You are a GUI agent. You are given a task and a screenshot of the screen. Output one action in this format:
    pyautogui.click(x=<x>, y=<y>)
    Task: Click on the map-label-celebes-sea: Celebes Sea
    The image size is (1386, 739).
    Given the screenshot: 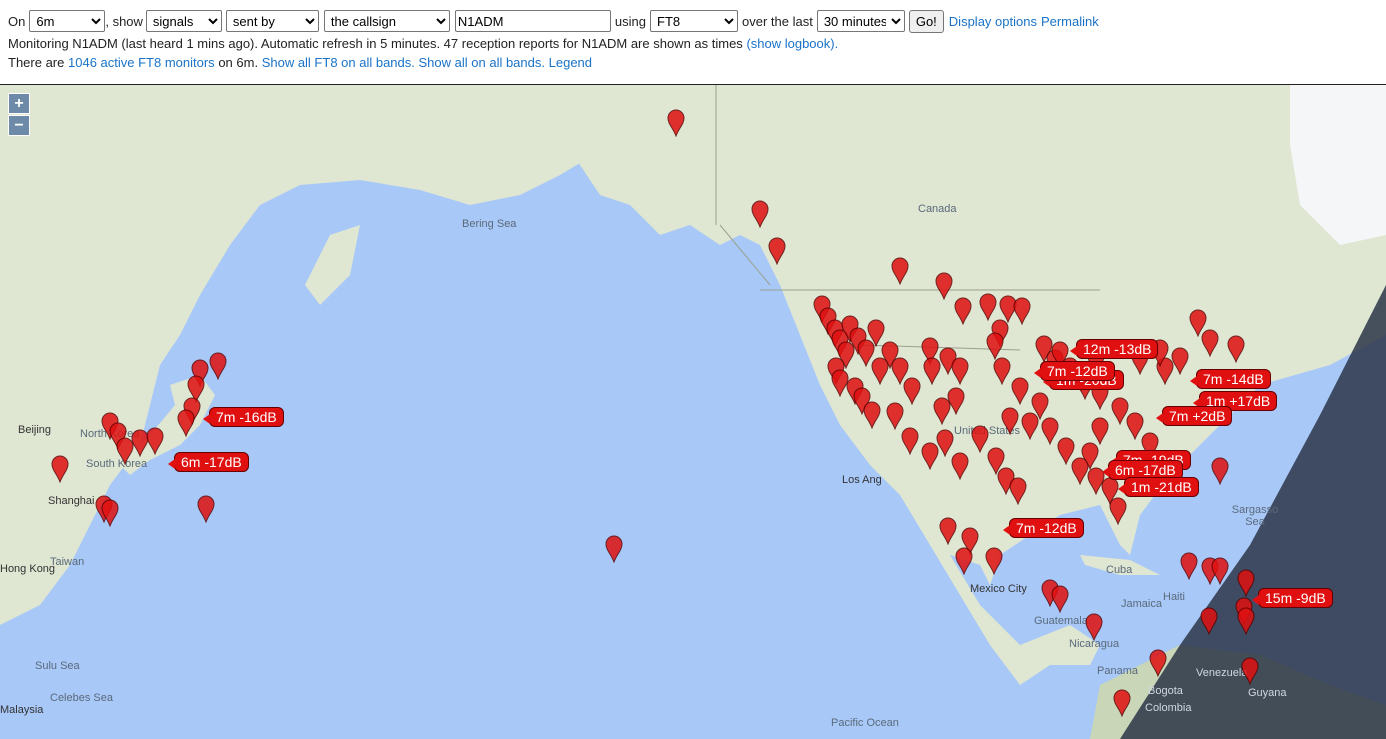 What is the action you would take?
    pyautogui.click(x=81, y=698)
    